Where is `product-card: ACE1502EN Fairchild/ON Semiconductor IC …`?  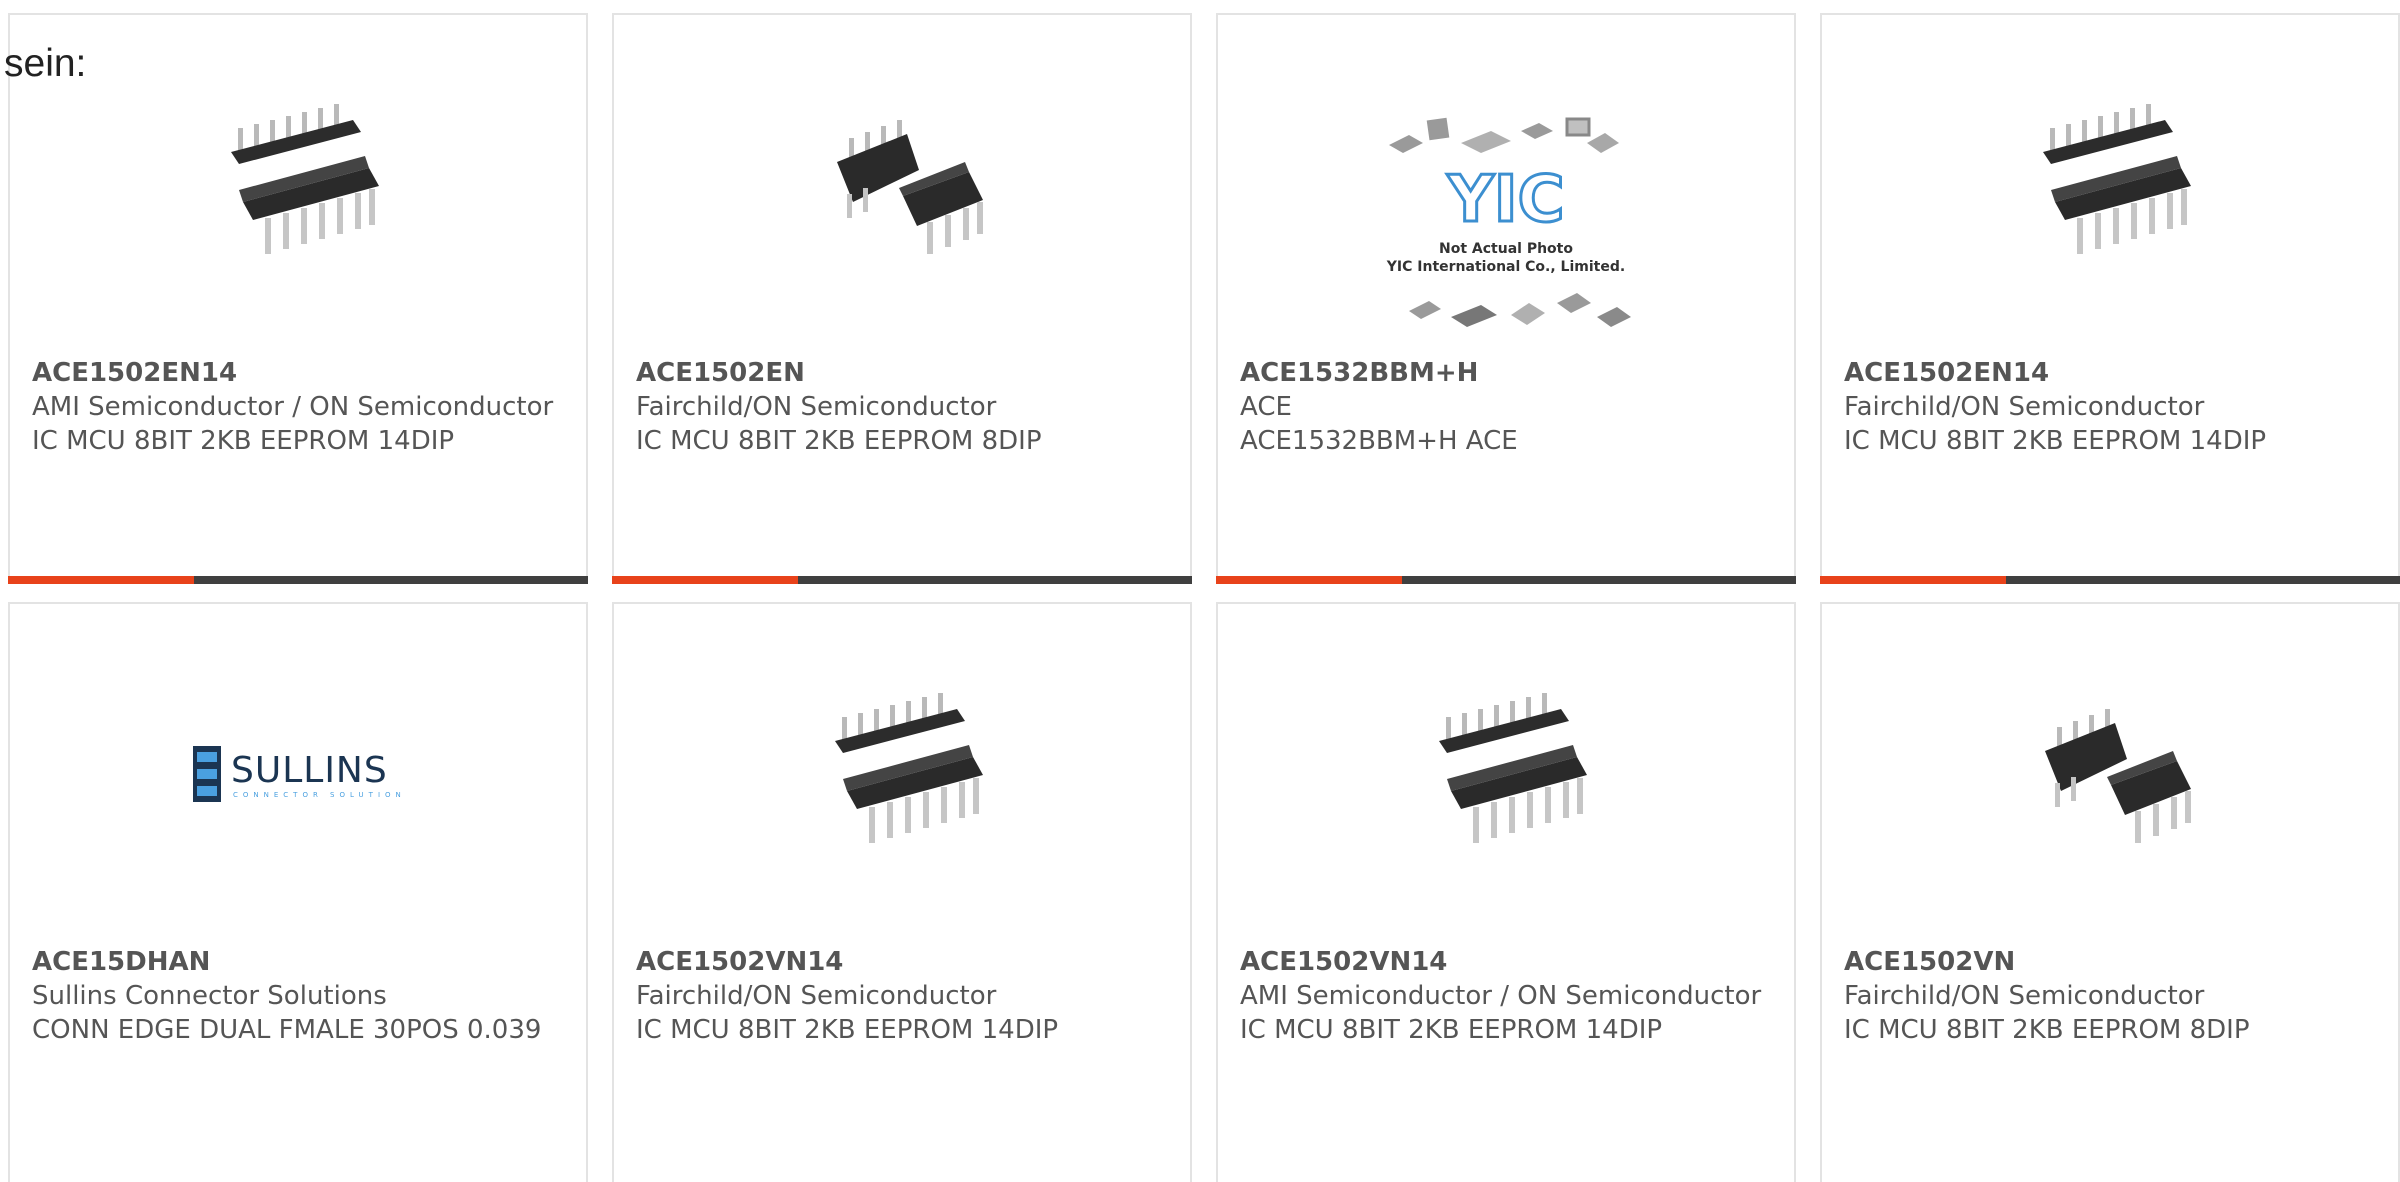 product-card: ACE1502EN Fairchild/ON Semiconductor IC … is located at coordinates (902, 298).